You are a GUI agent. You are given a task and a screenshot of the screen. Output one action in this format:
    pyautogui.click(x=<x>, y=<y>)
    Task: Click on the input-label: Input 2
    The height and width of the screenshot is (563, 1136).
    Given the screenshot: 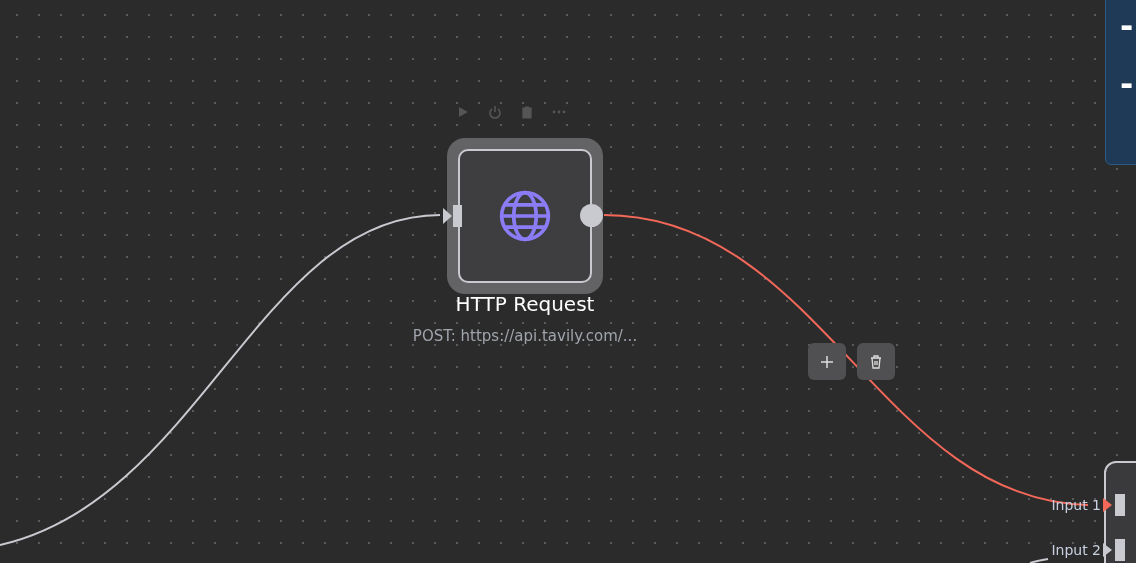 What is the action you would take?
    pyautogui.click(x=1076, y=550)
    